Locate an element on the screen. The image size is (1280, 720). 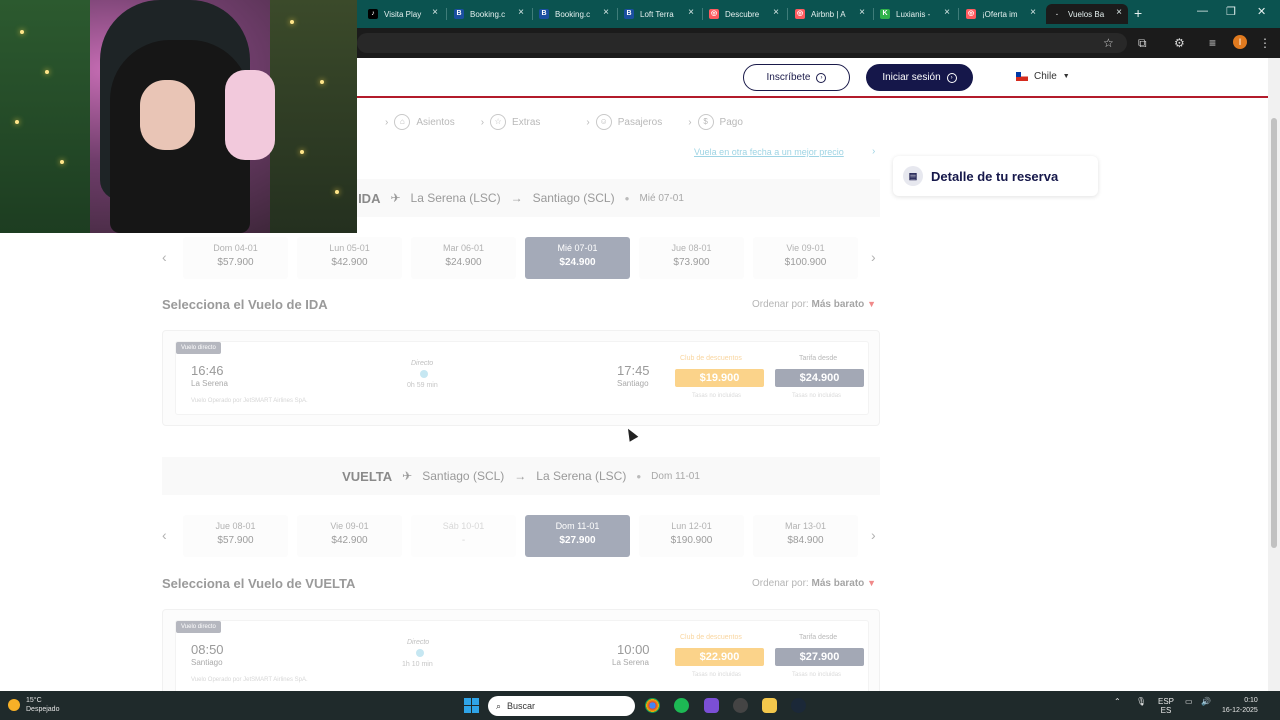
spotify-icon is located at coordinates (681, 705).